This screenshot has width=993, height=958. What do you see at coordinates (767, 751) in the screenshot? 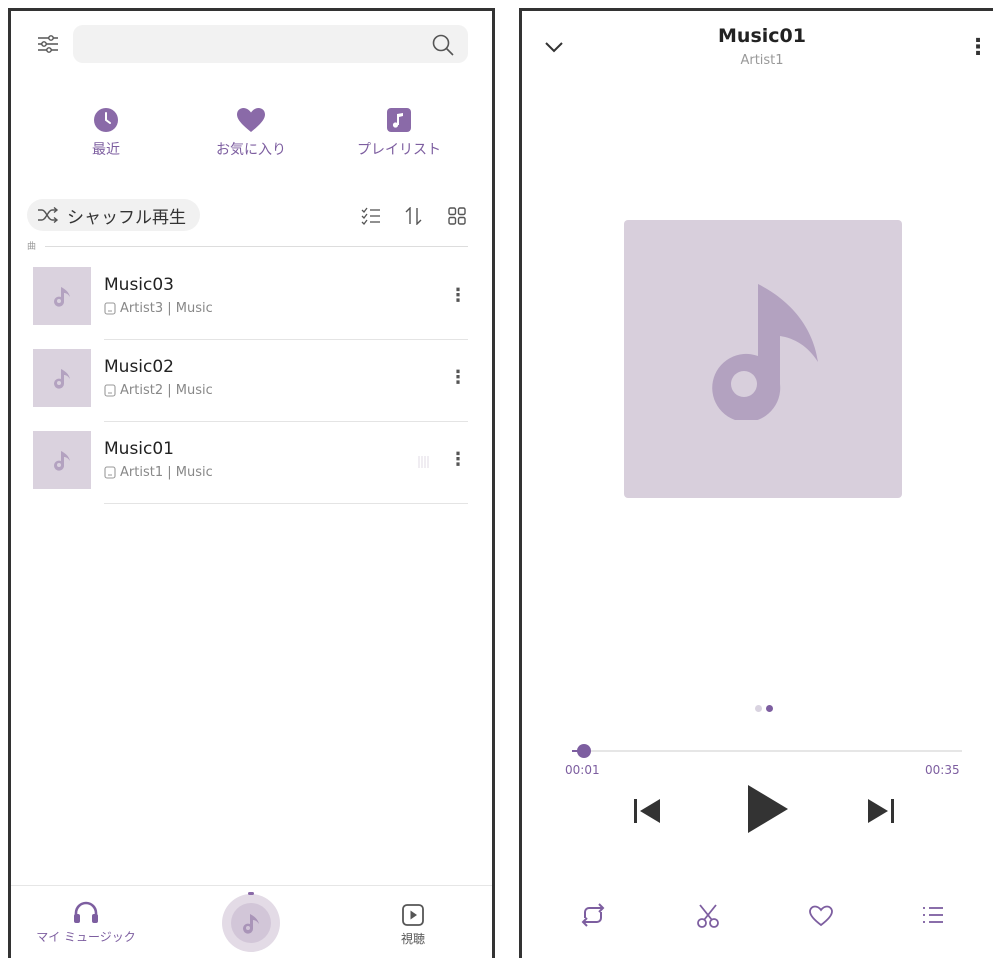
I see `seek-bar` at bounding box center [767, 751].